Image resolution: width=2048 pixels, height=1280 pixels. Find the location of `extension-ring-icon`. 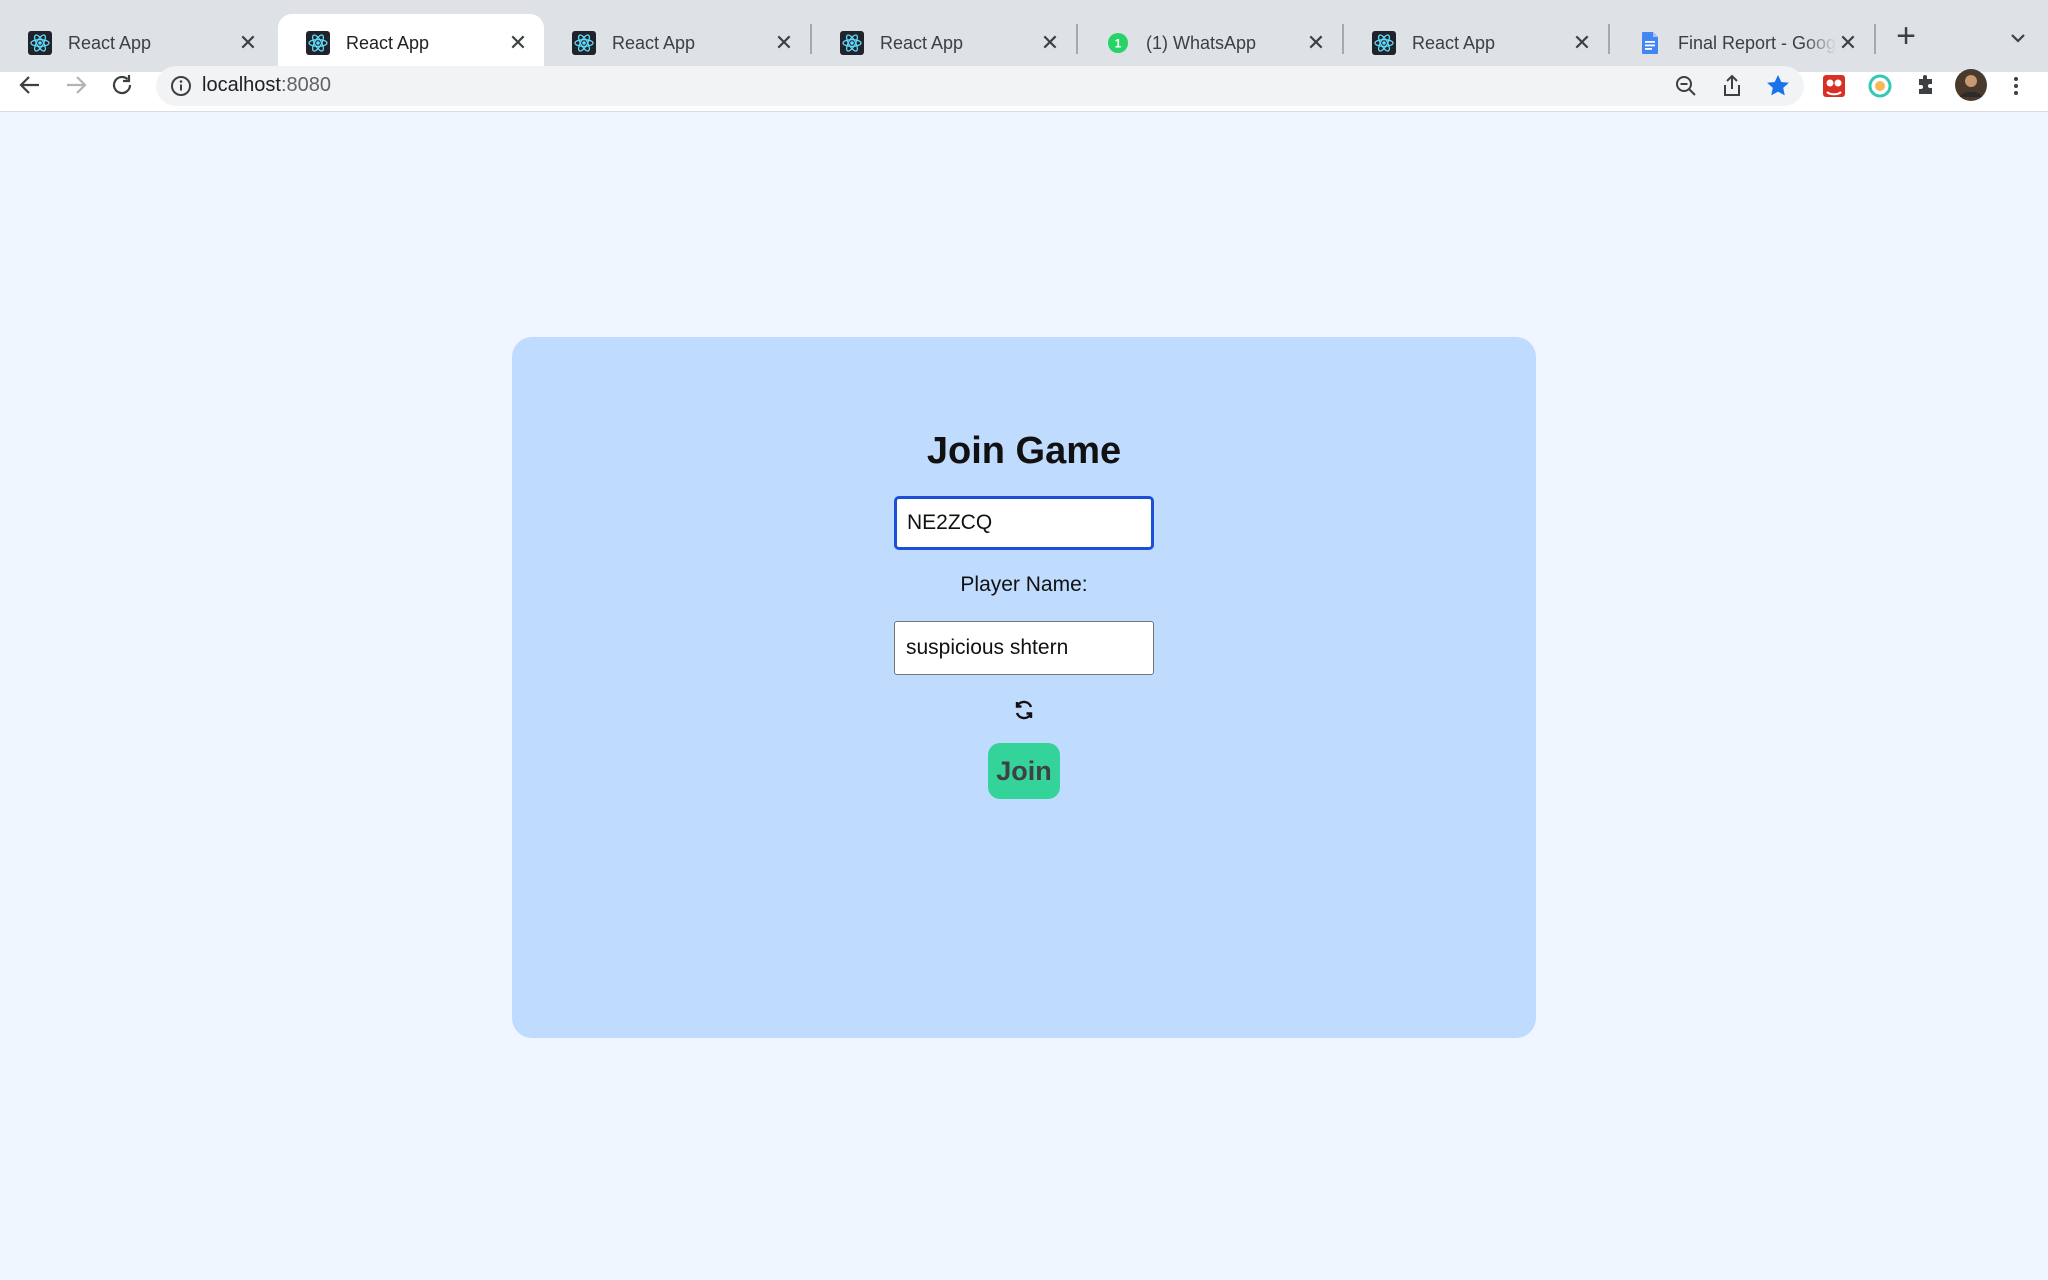

extension-ring-icon is located at coordinates (1880, 86).